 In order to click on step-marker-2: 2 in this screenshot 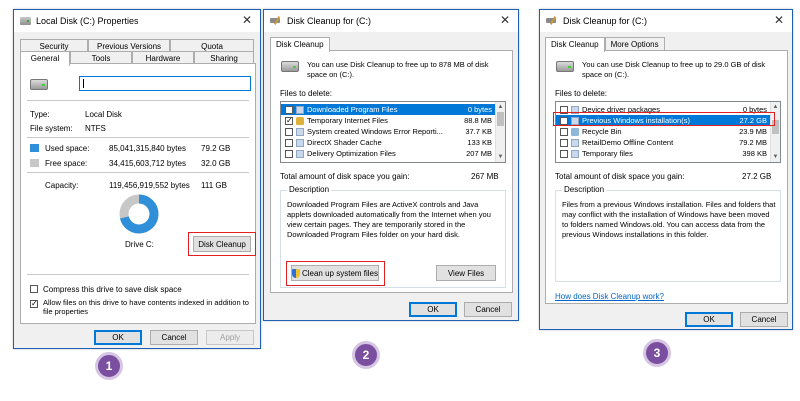, I will do `click(366, 355)`.